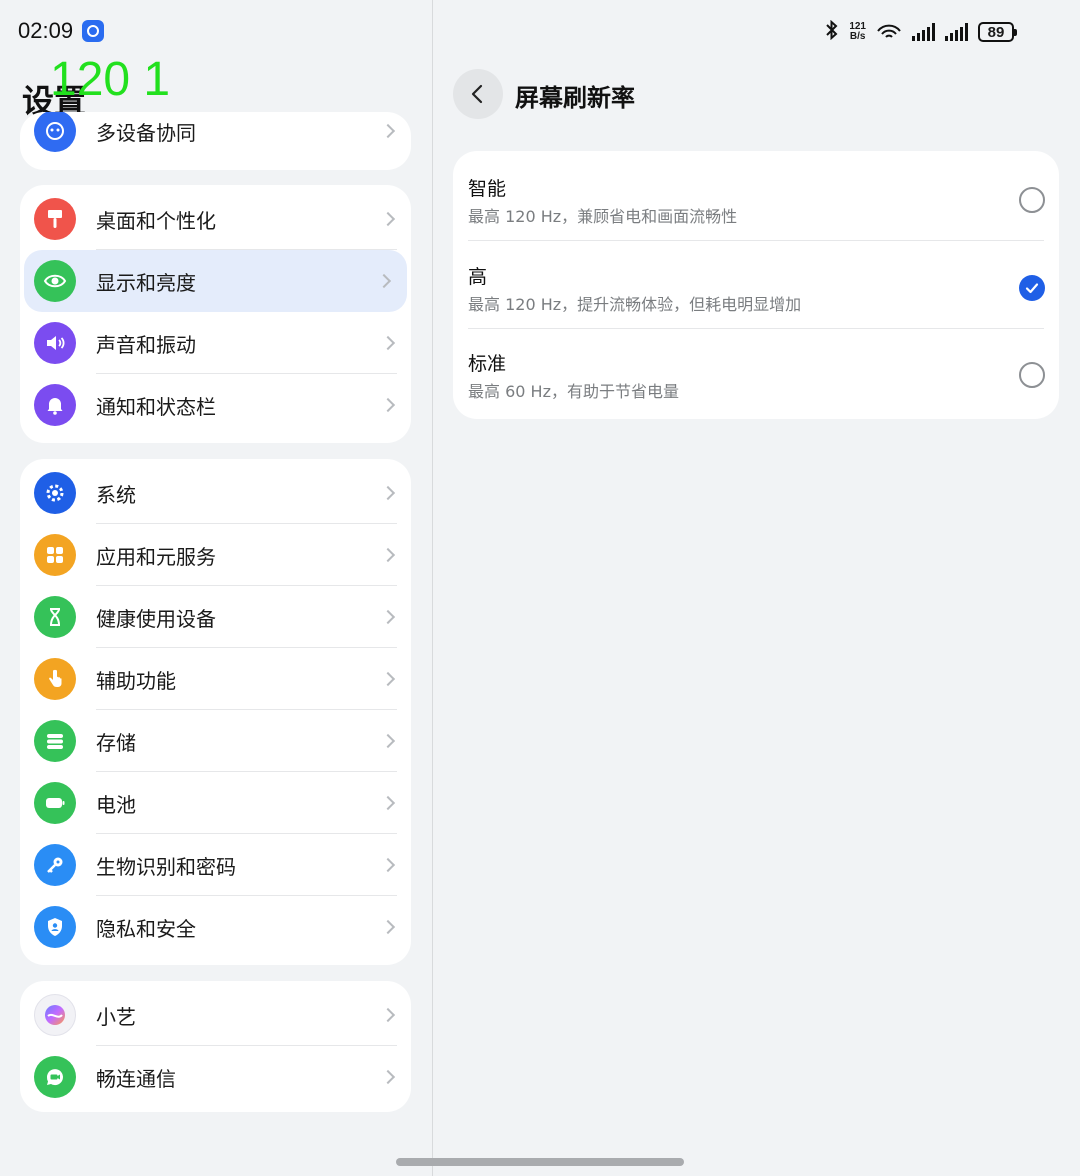 The width and height of the screenshot is (1080, 1176). What do you see at coordinates (832, 32) in the screenshot?
I see `bluetooth-icon` at bounding box center [832, 32].